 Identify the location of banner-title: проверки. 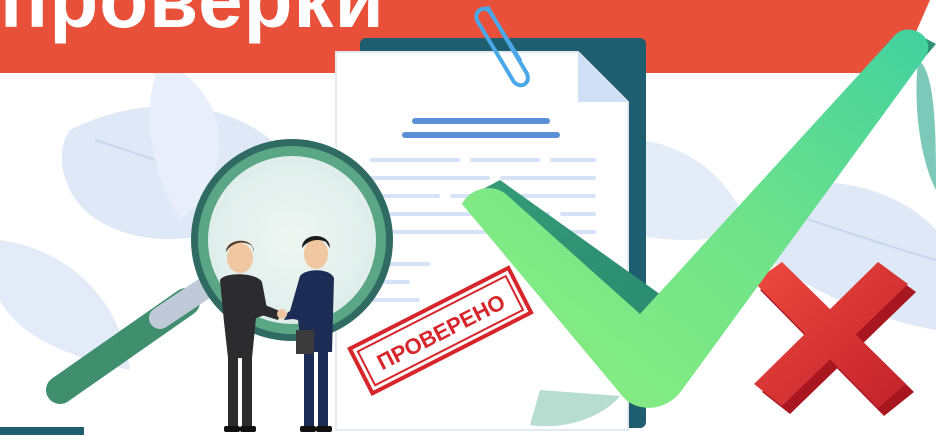
(192, 20).